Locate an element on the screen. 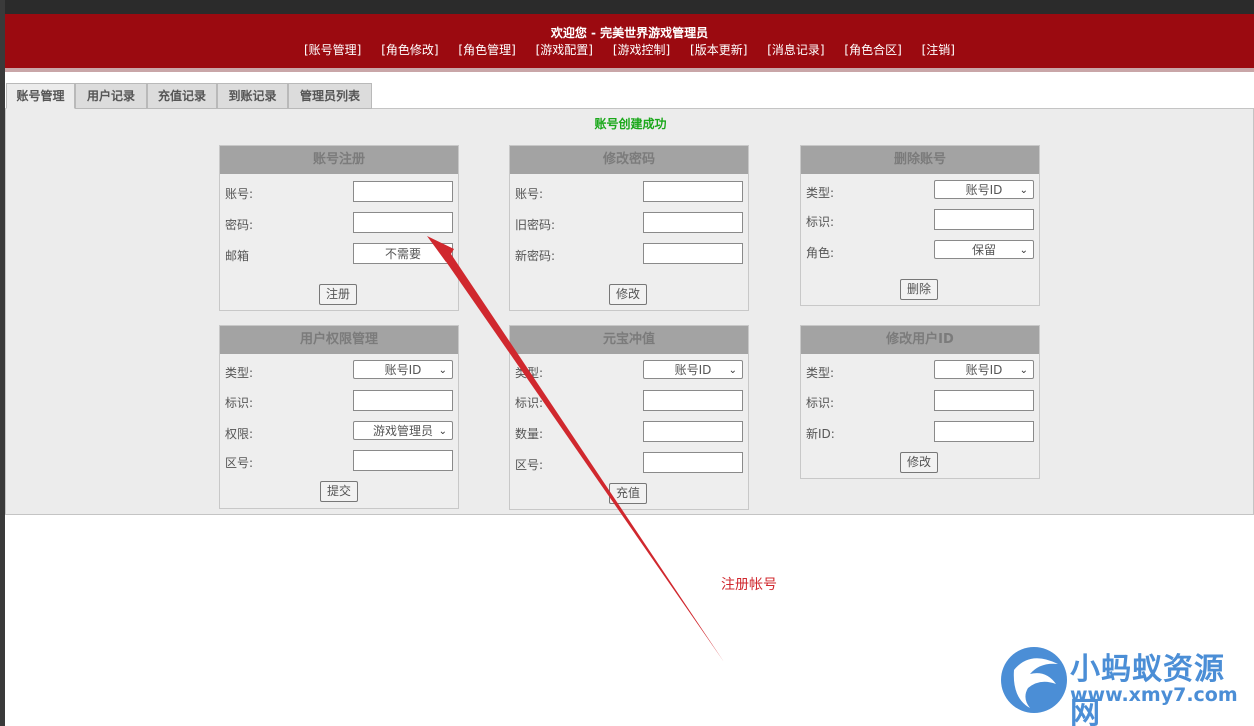 The width and height of the screenshot is (1254, 726). delete-type-select: 账号ID ⌄ is located at coordinates (984, 189).